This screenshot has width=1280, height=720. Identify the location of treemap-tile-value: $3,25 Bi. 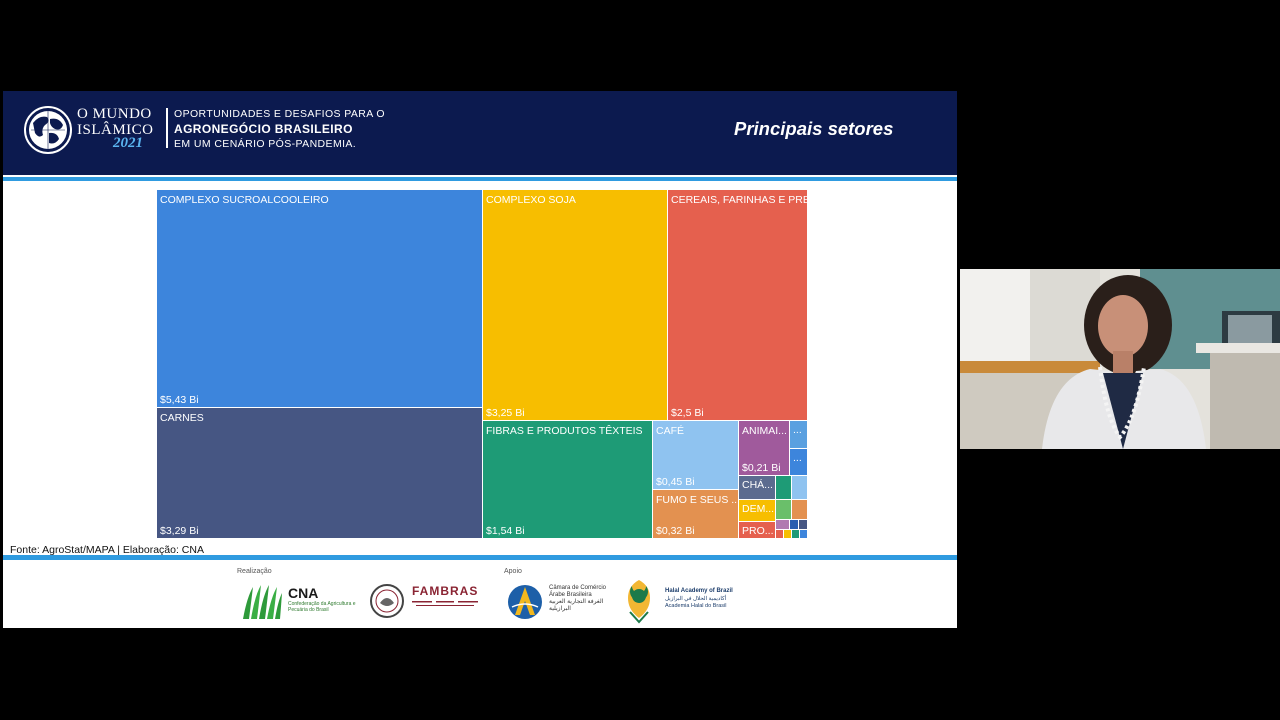
(505, 413).